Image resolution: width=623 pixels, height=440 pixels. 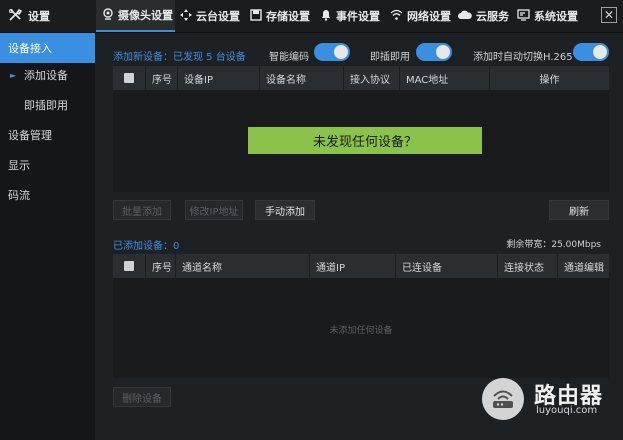 I want to click on col-connected-device: 已连设备, so click(x=447, y=266).